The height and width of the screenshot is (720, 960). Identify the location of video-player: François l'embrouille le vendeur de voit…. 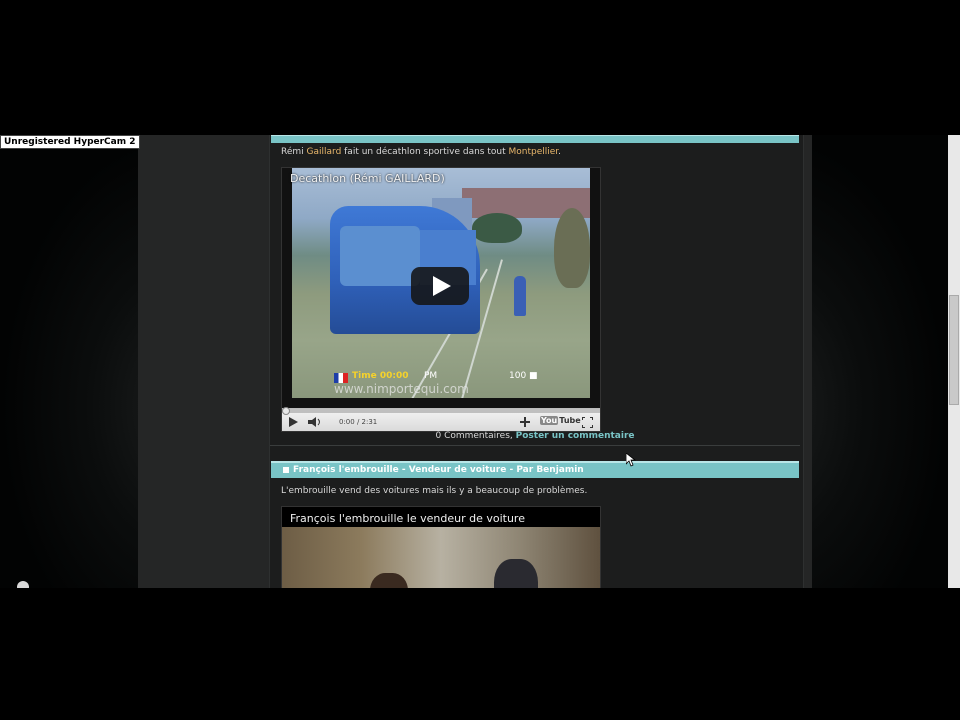
(441, 547).